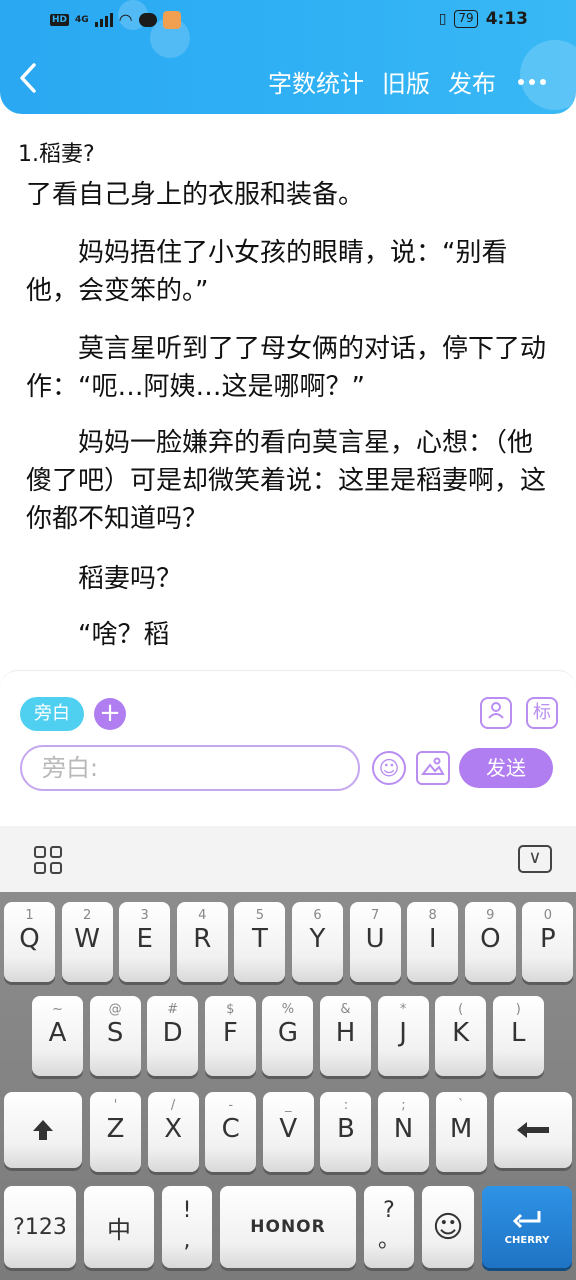 This screenshot has width=576, height=1280. I want to click on key-primary-label: L, so click(518, 1033).